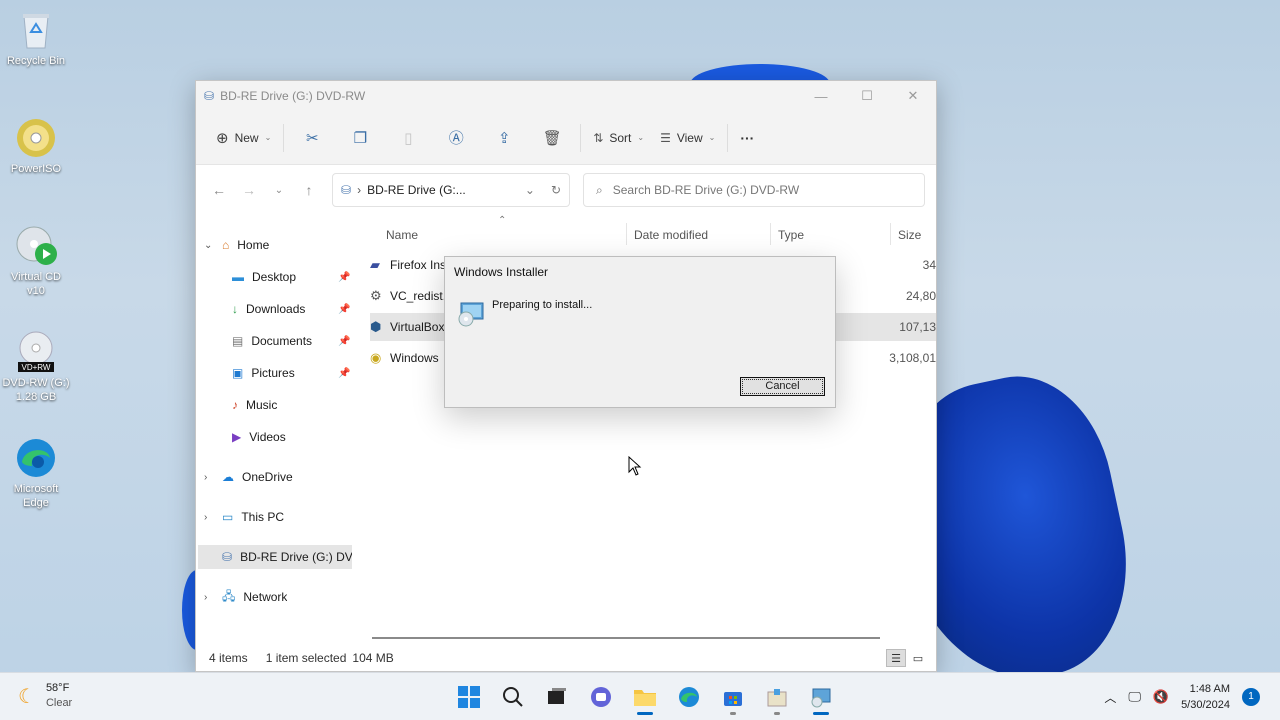  I want to click on delete-button: 🗑, so click(552, 138).